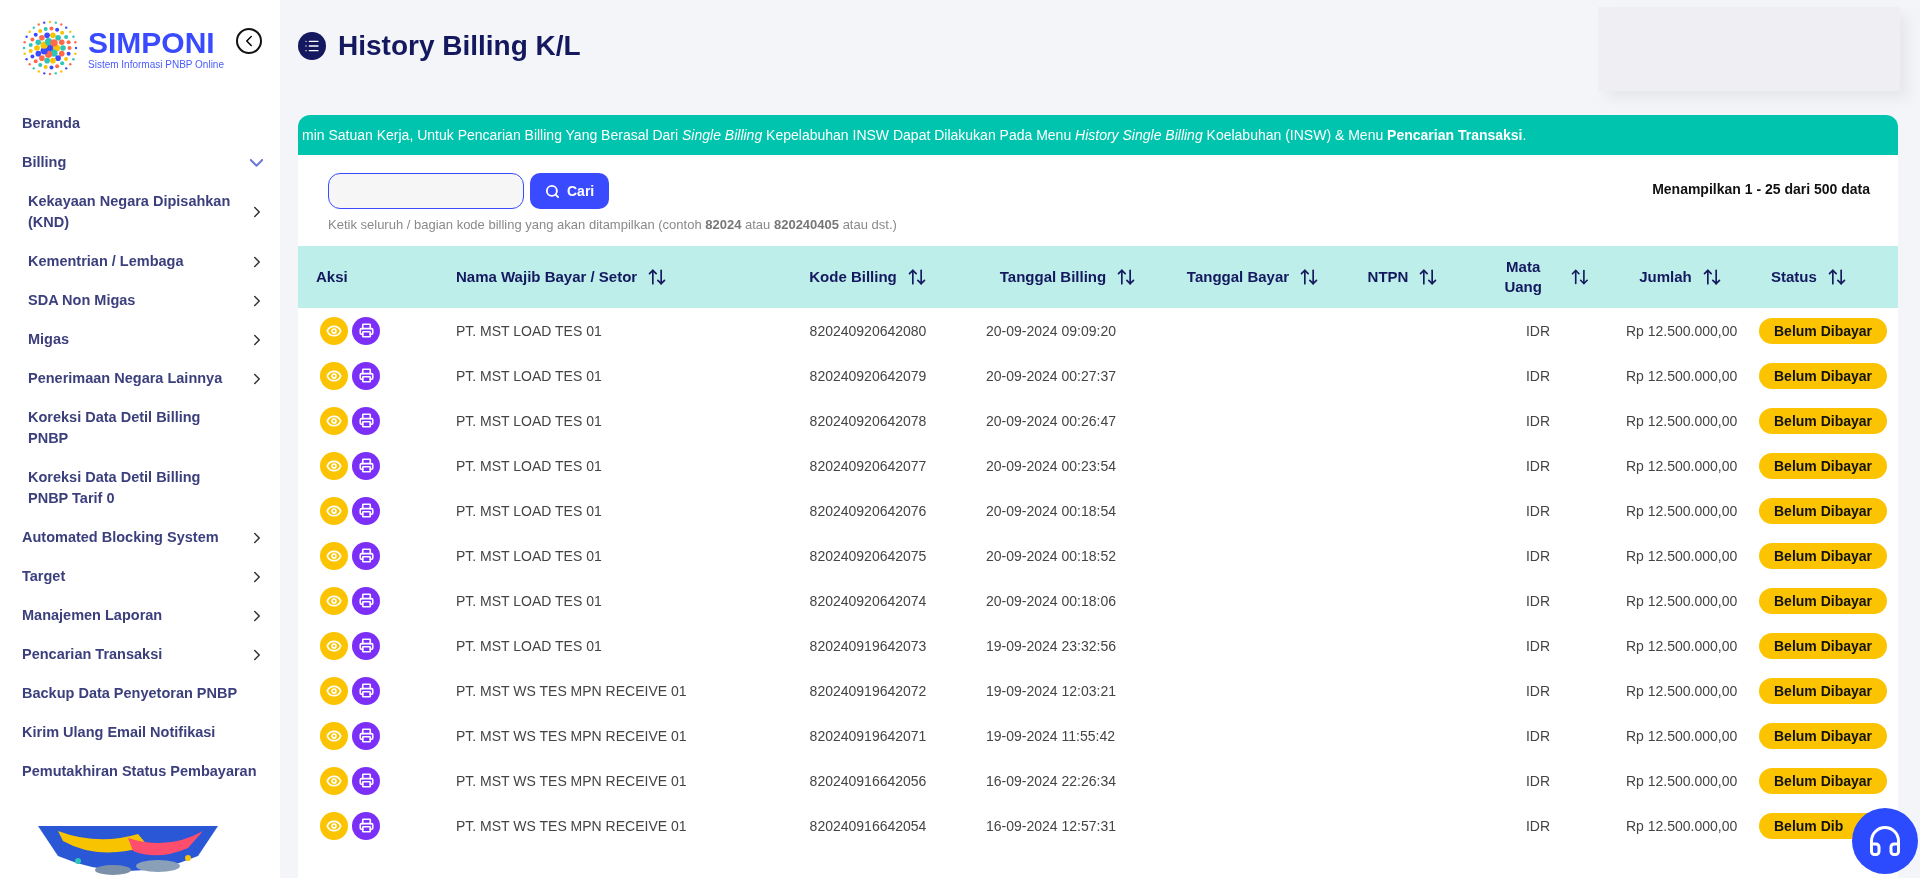 The width and height of the screenshot is (1920, 878). Describe the element at coordinates (152, 42) in the screenshot. I see `logo-name: SIMPONI` at that location.